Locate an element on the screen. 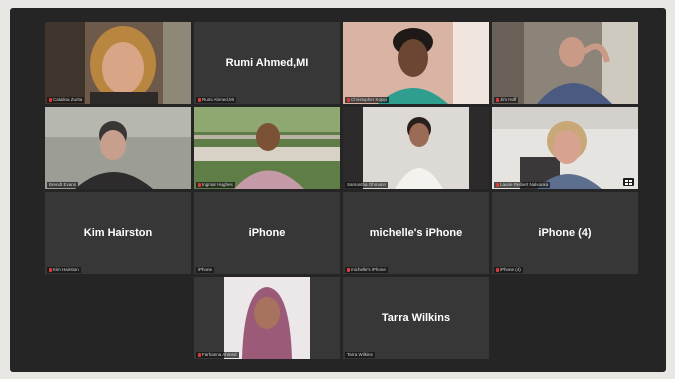  participant-tile: Rumi Ahmed,MI Rumi Ahmed,MI is located at coordinates (267, 63).